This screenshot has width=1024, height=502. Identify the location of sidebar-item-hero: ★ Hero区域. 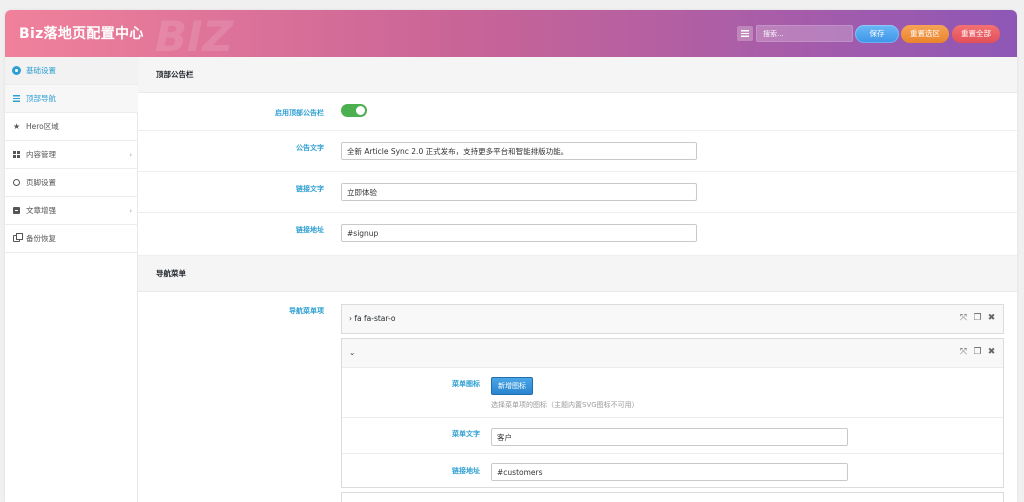
(71, 127).